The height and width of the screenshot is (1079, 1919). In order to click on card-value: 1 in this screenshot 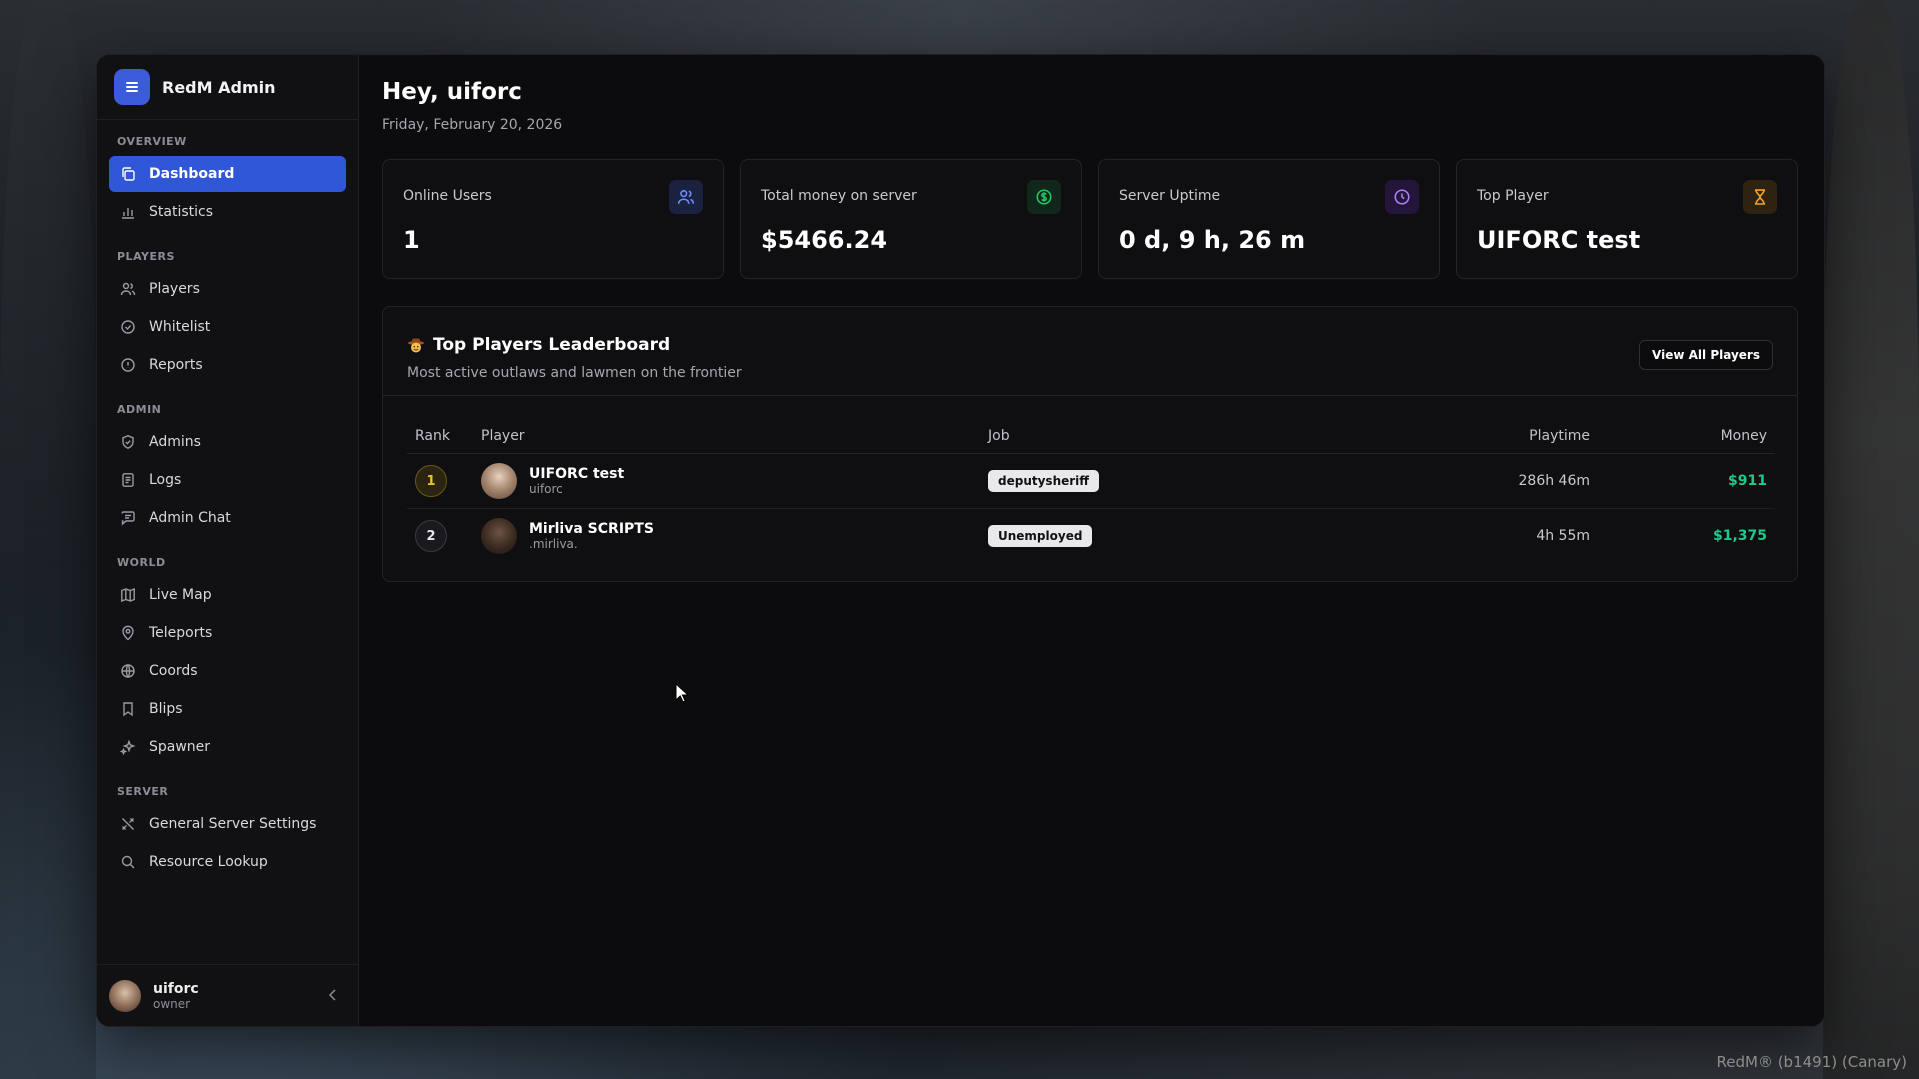, I will do `click(411, 240)`.